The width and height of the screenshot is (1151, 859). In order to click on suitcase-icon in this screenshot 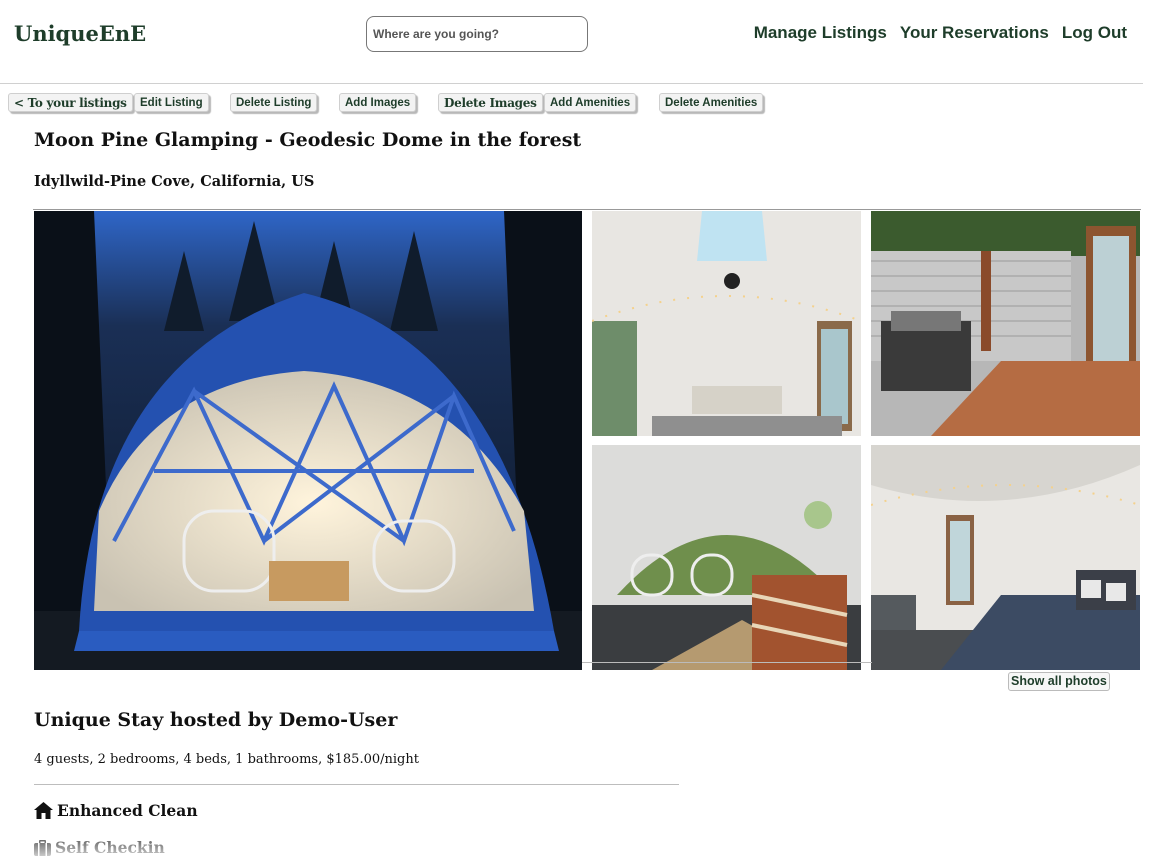, I will do `click(42, 847)`.